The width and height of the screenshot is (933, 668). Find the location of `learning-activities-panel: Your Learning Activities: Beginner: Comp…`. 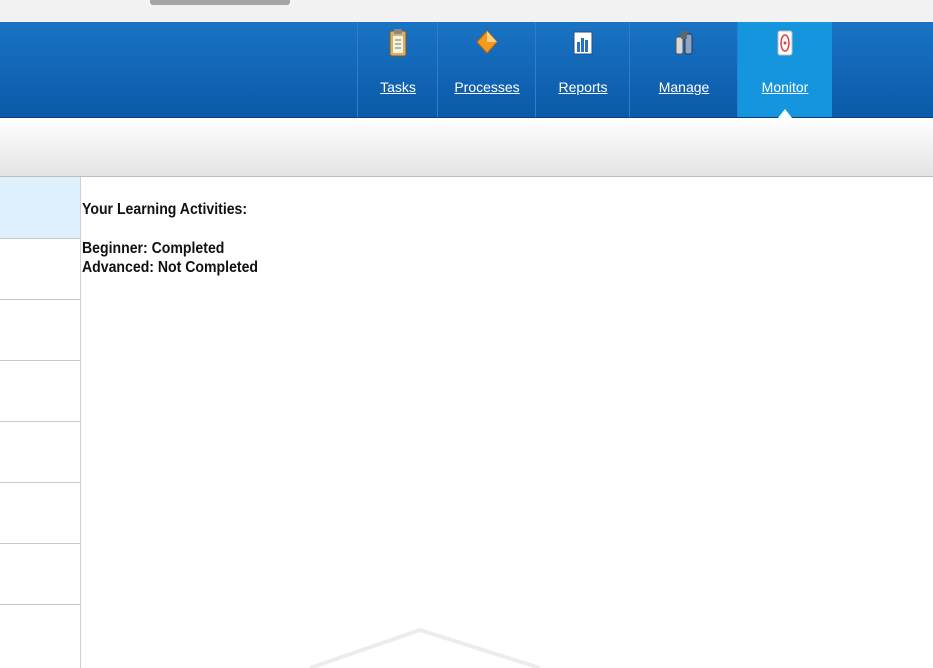

learning-activities-panel: Your Learning Activities: Beginner: Comp… is located at coordinates (170, 238).